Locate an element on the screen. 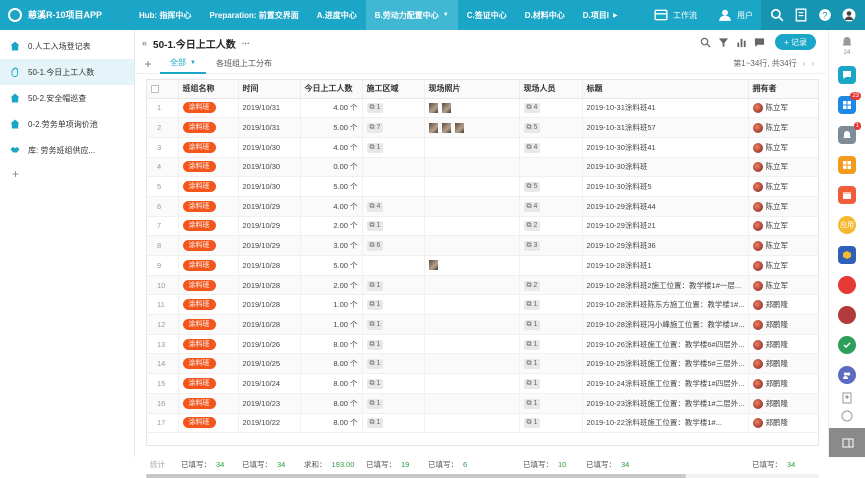 The height and width of the screenshot is (478, 865). sidebar-item-inquiry-pool: 0-2.劳务单项询价池 is located at coordinates (67, 124).